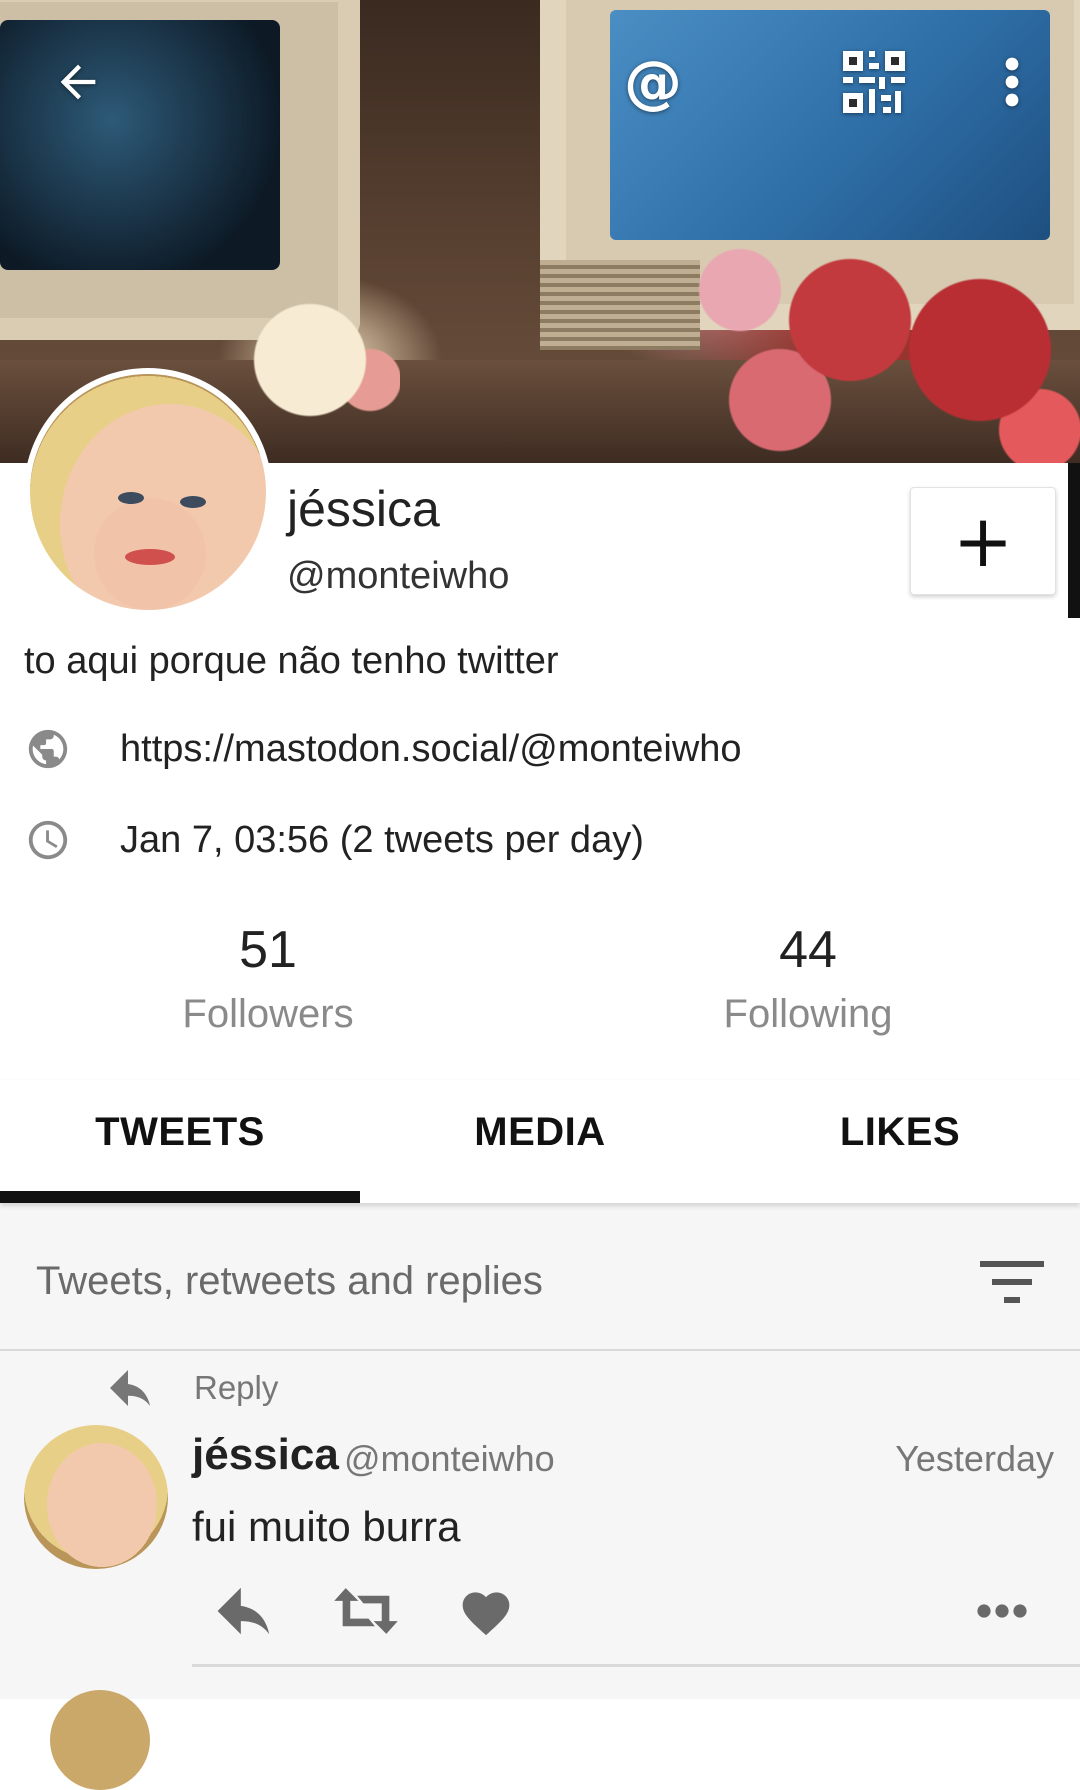 The image size is (1080, 1790). Describe the element at coordinates (449, 1459) in the screenshot. I see `tweet-author-handle: @monteiwho` at that location.